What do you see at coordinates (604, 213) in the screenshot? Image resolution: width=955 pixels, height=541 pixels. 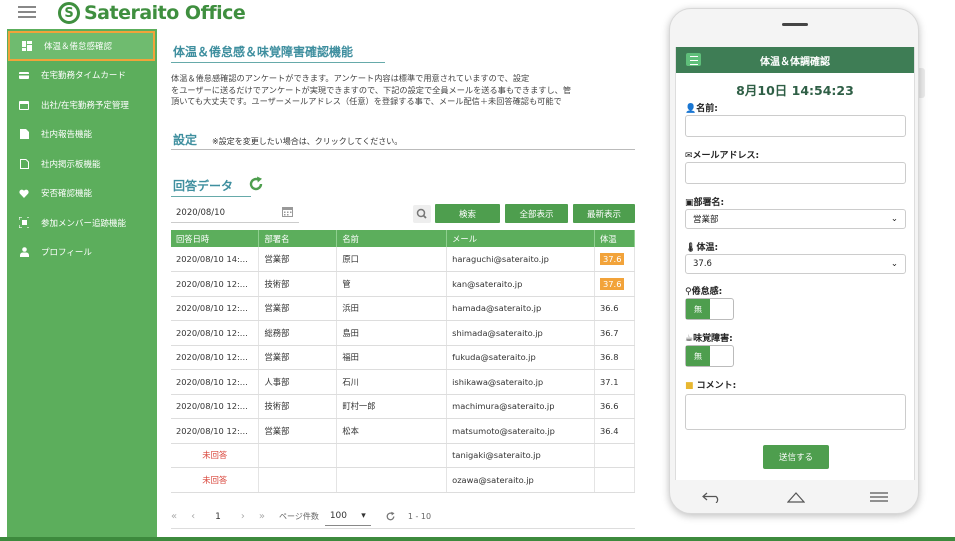 I see `latest-button: 最新表示` at bounding box center [604, 213].